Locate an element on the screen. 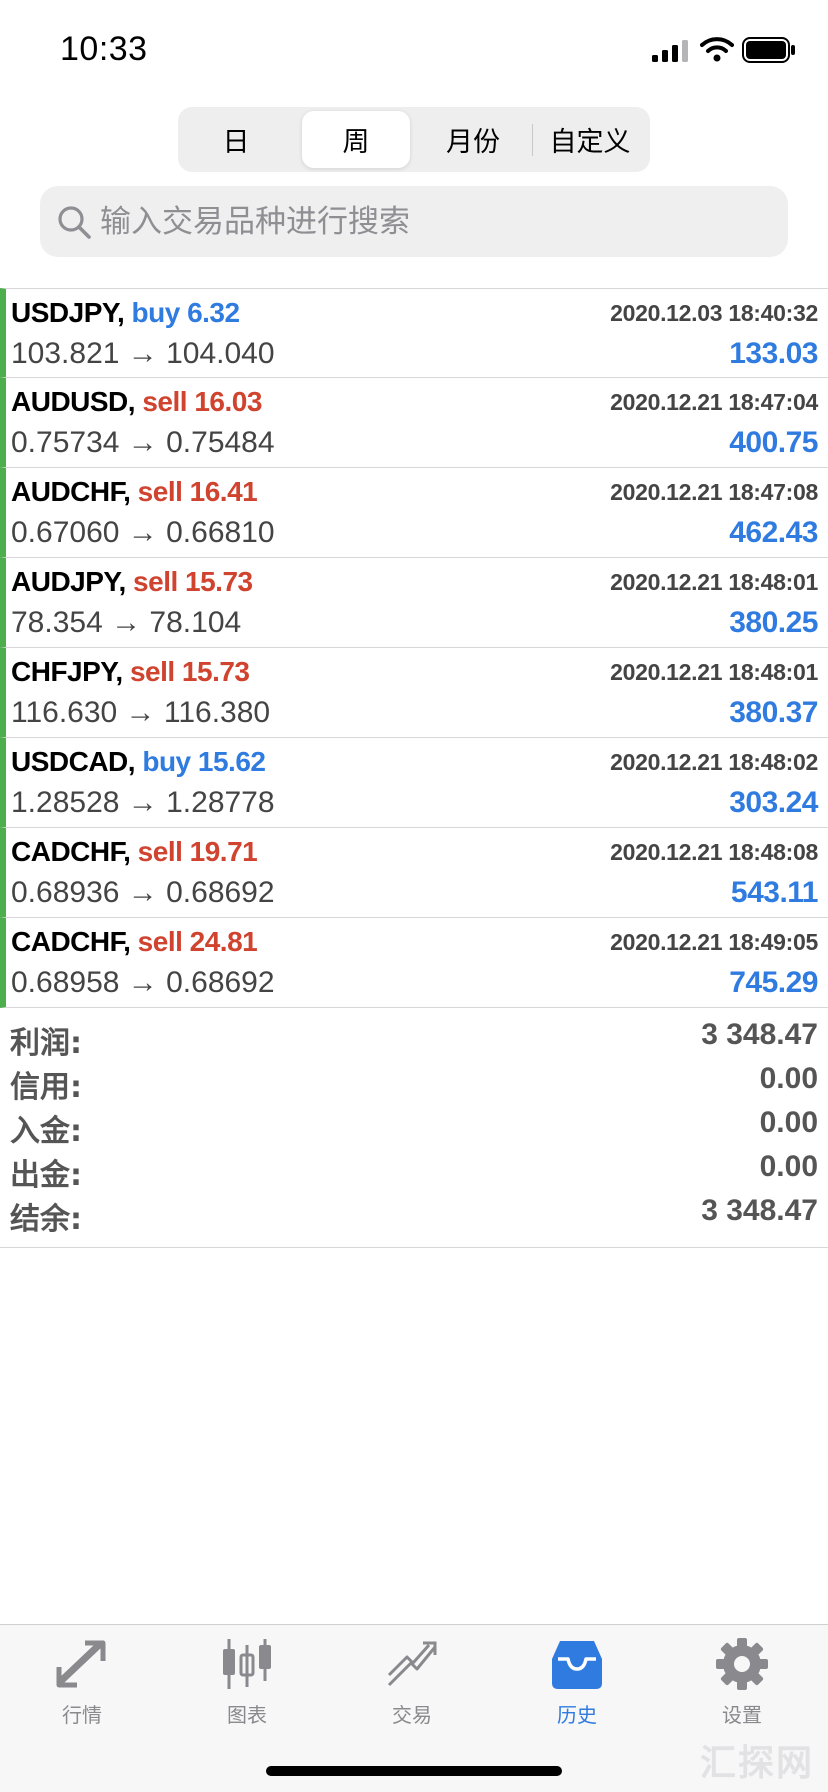 The height and width of the screenshot is (1792, 828). trade-volume: 24.81 is located at coordinates (223, 941).